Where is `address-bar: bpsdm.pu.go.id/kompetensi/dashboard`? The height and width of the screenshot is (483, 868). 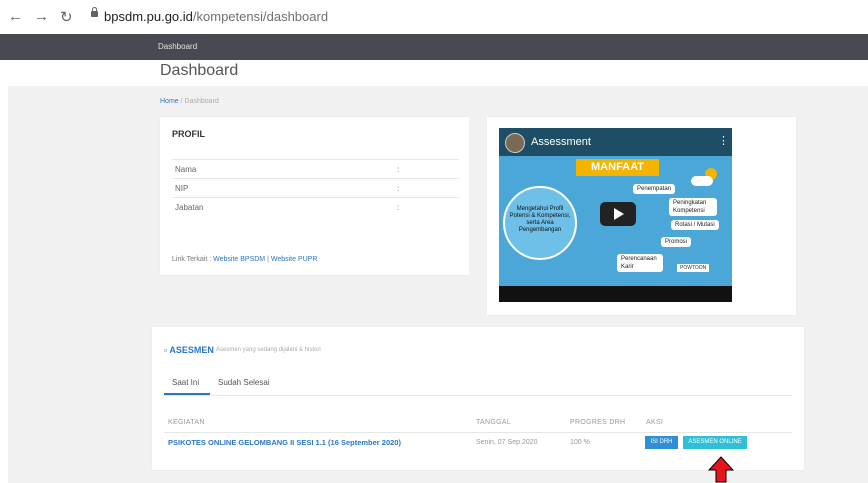 address-bar: bpsdm.pu.go.id/kompetensi/dashboard is located at coordinates (216, 16).